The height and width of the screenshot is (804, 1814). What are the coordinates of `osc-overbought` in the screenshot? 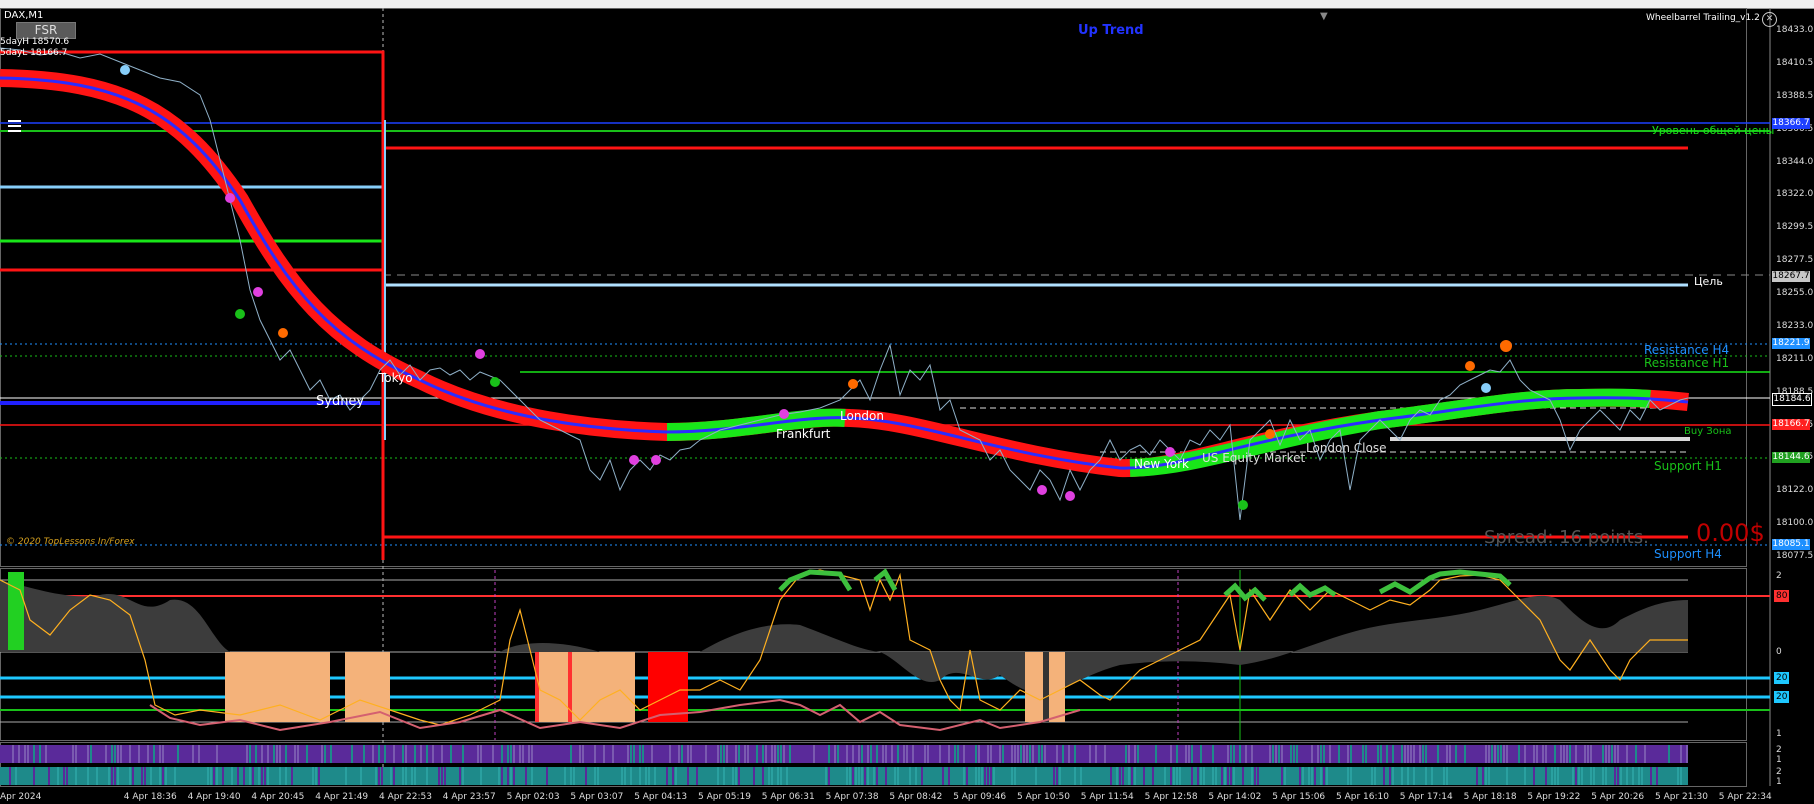 It's located at (1312, 590).